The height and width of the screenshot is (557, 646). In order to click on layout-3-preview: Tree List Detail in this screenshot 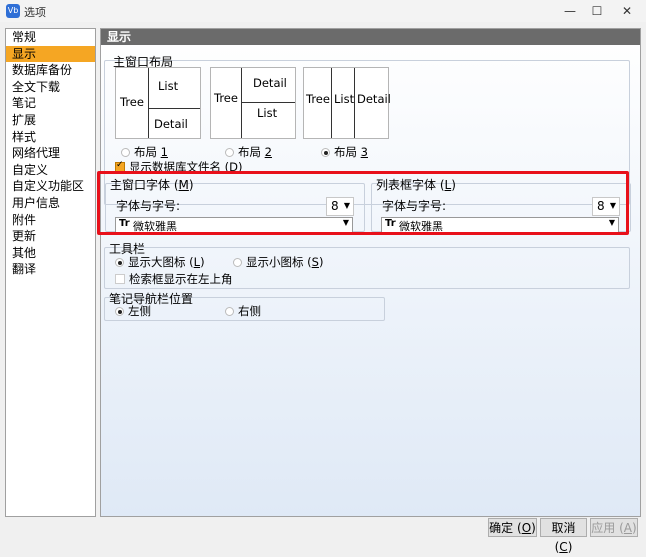, I will do `click(347, 103)`.